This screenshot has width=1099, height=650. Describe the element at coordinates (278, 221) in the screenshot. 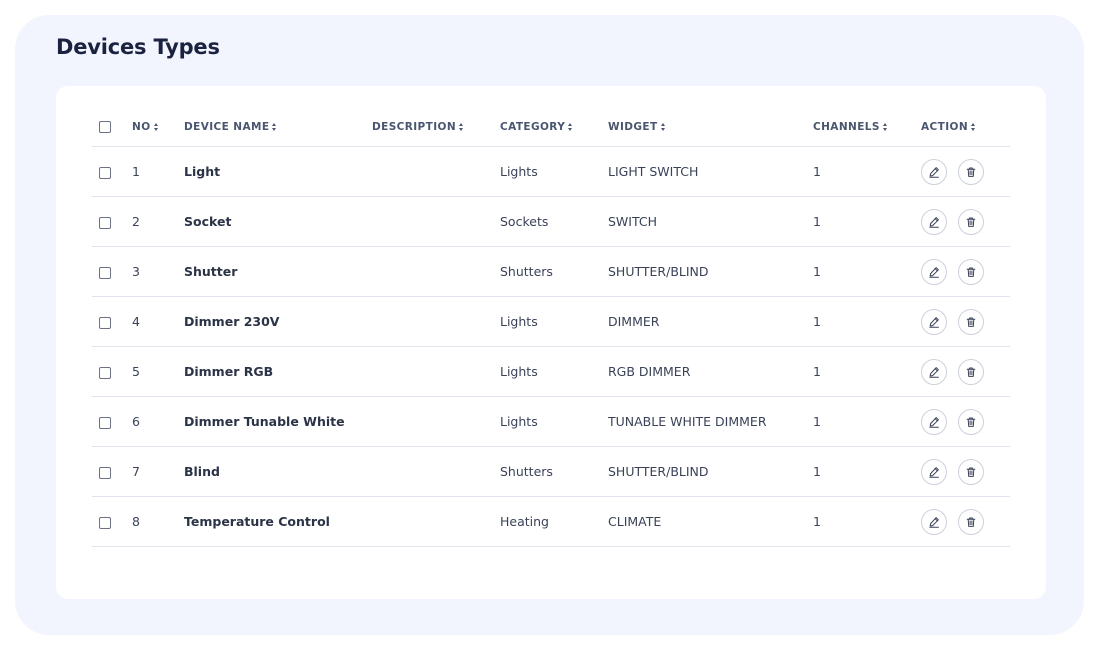

I see `cell-device-name: Socket` at that location.